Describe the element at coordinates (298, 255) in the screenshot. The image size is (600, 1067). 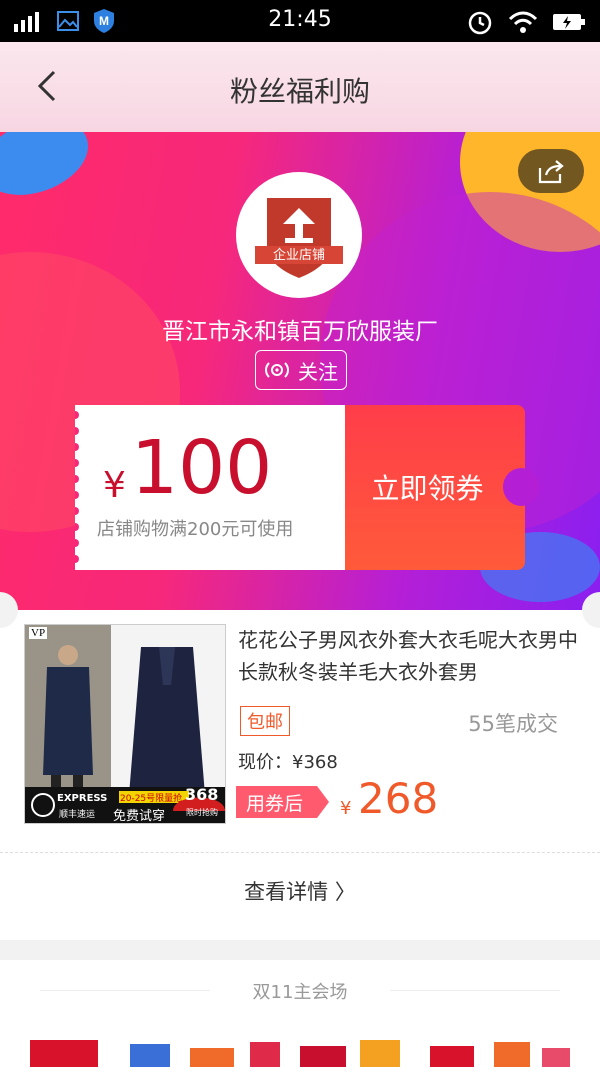
I see `shop-logo-text: 企业店铺` at that location.